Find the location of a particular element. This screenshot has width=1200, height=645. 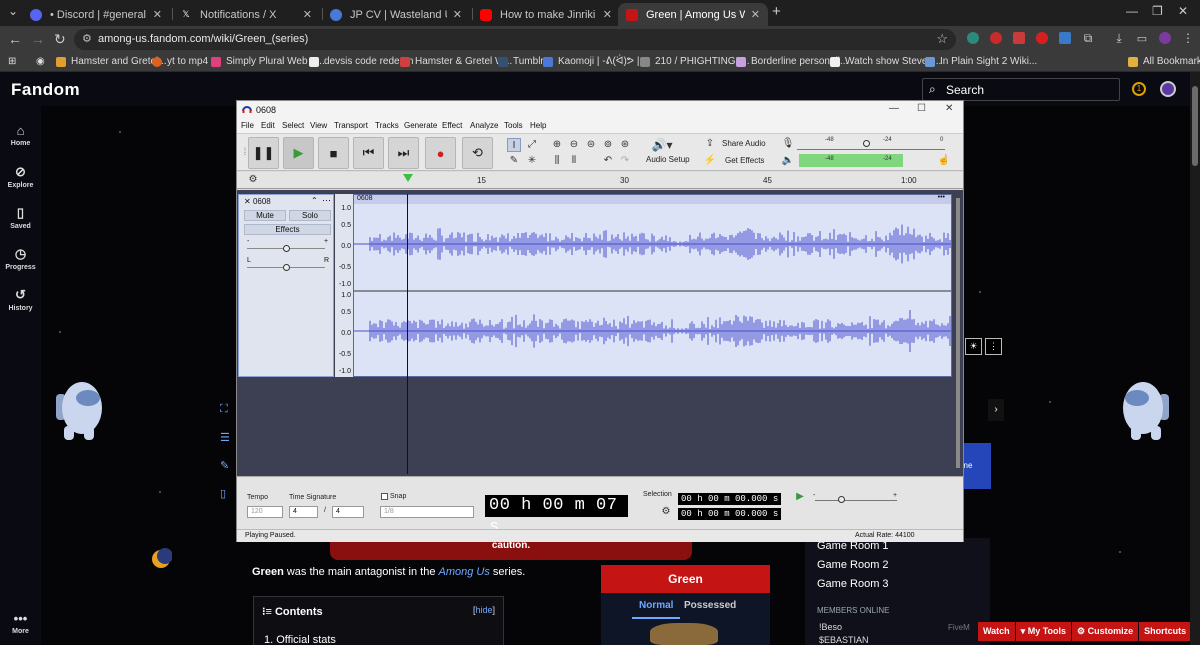

skip-start-button: ⏮ is located at coordinates (368, 153).